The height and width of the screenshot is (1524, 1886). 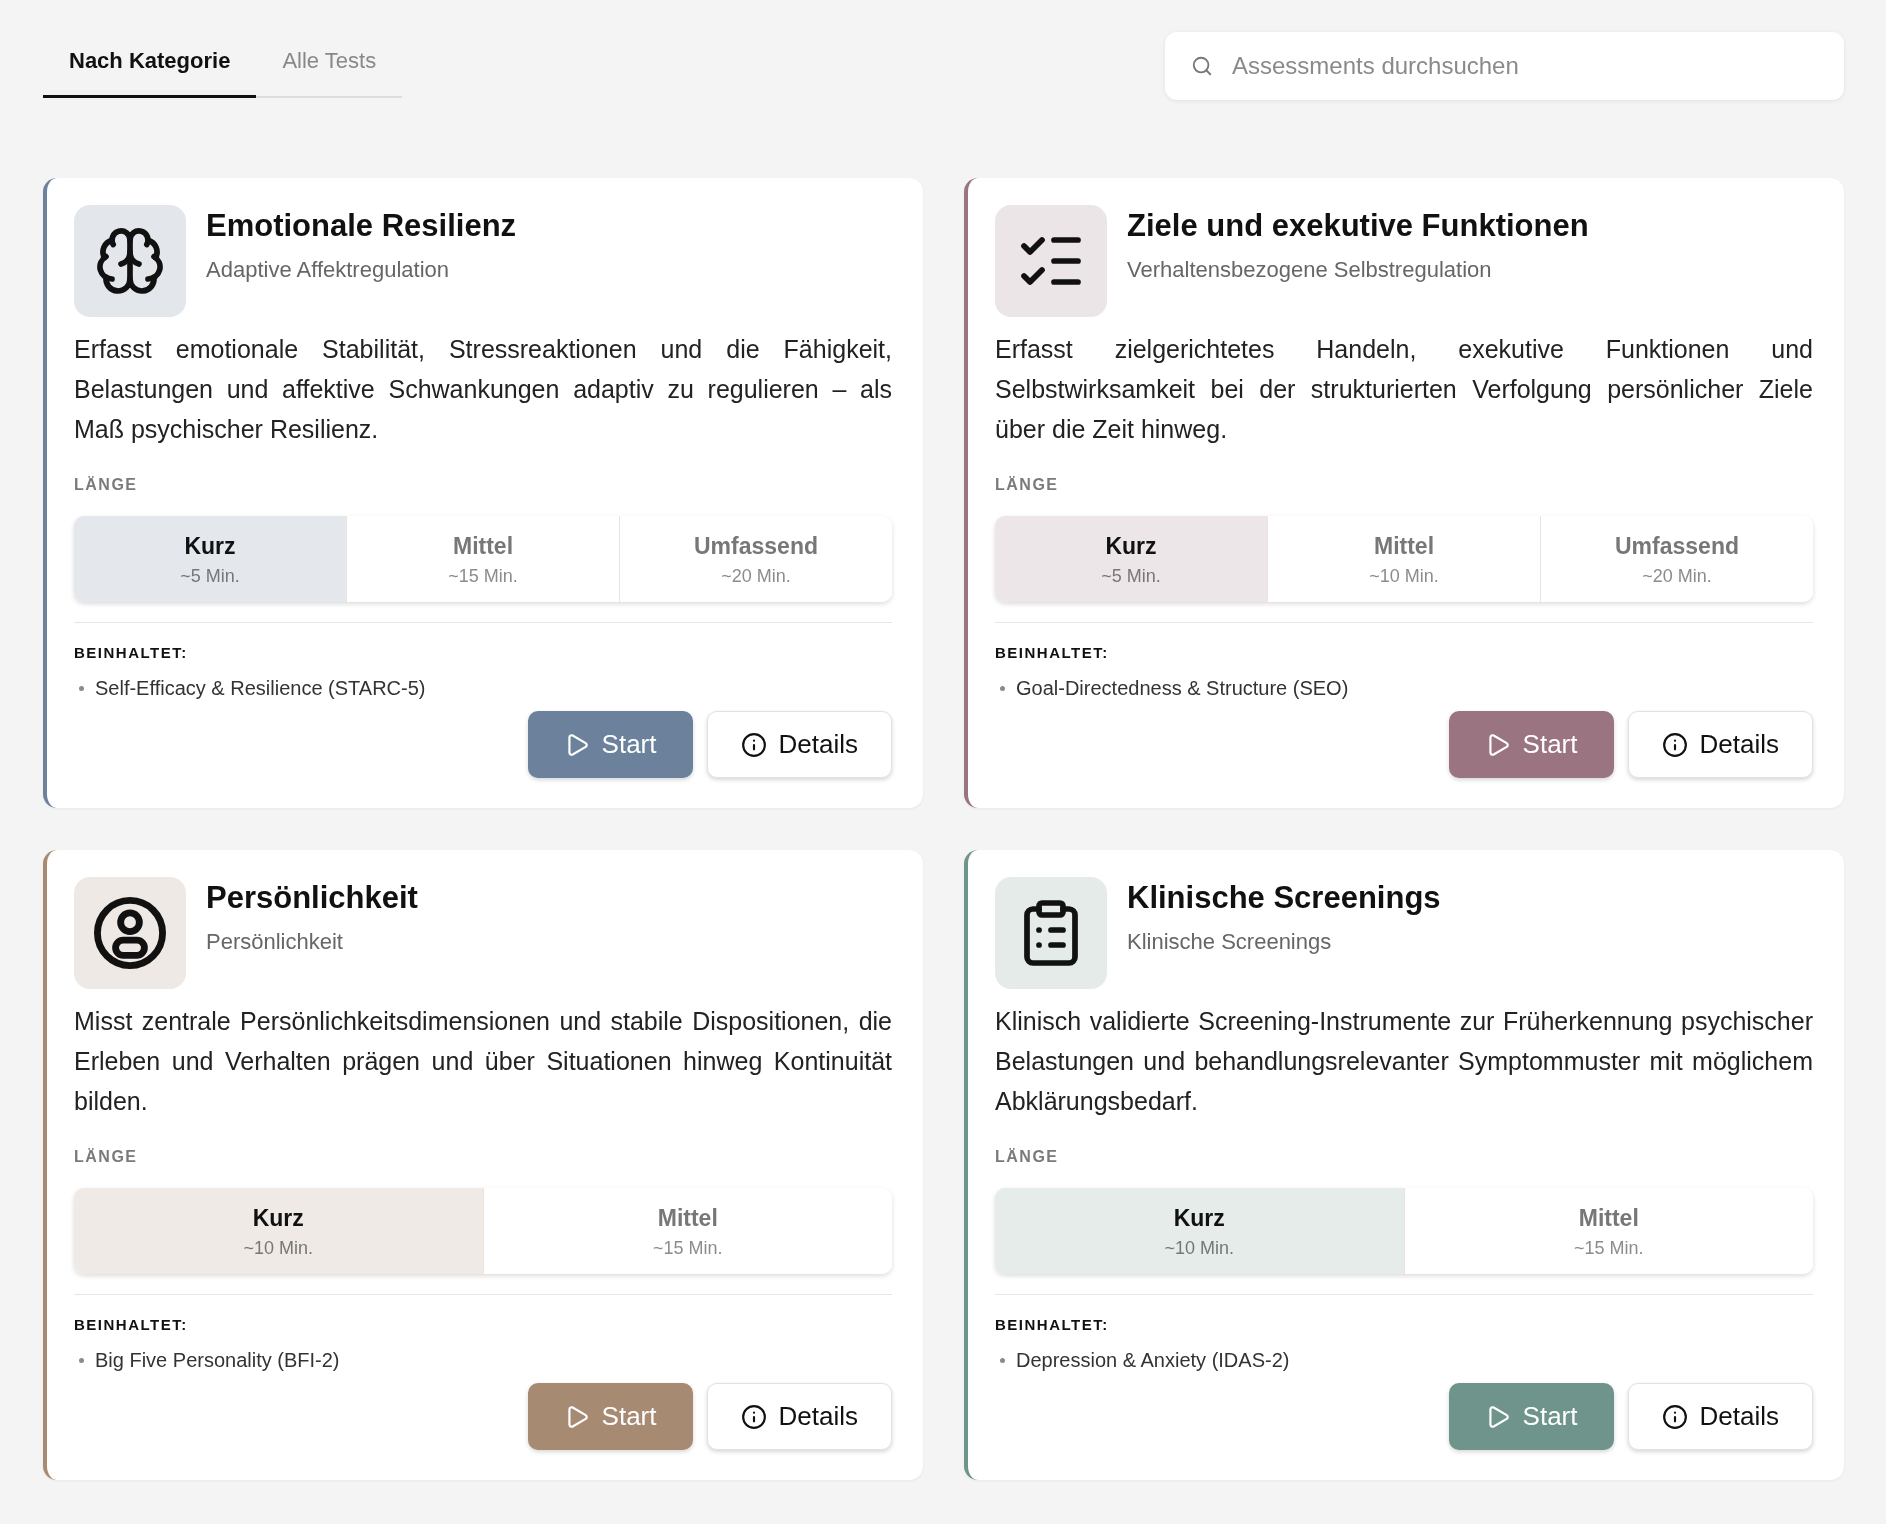 I want to click on checklist-icon, so click(x=1051, y=261).